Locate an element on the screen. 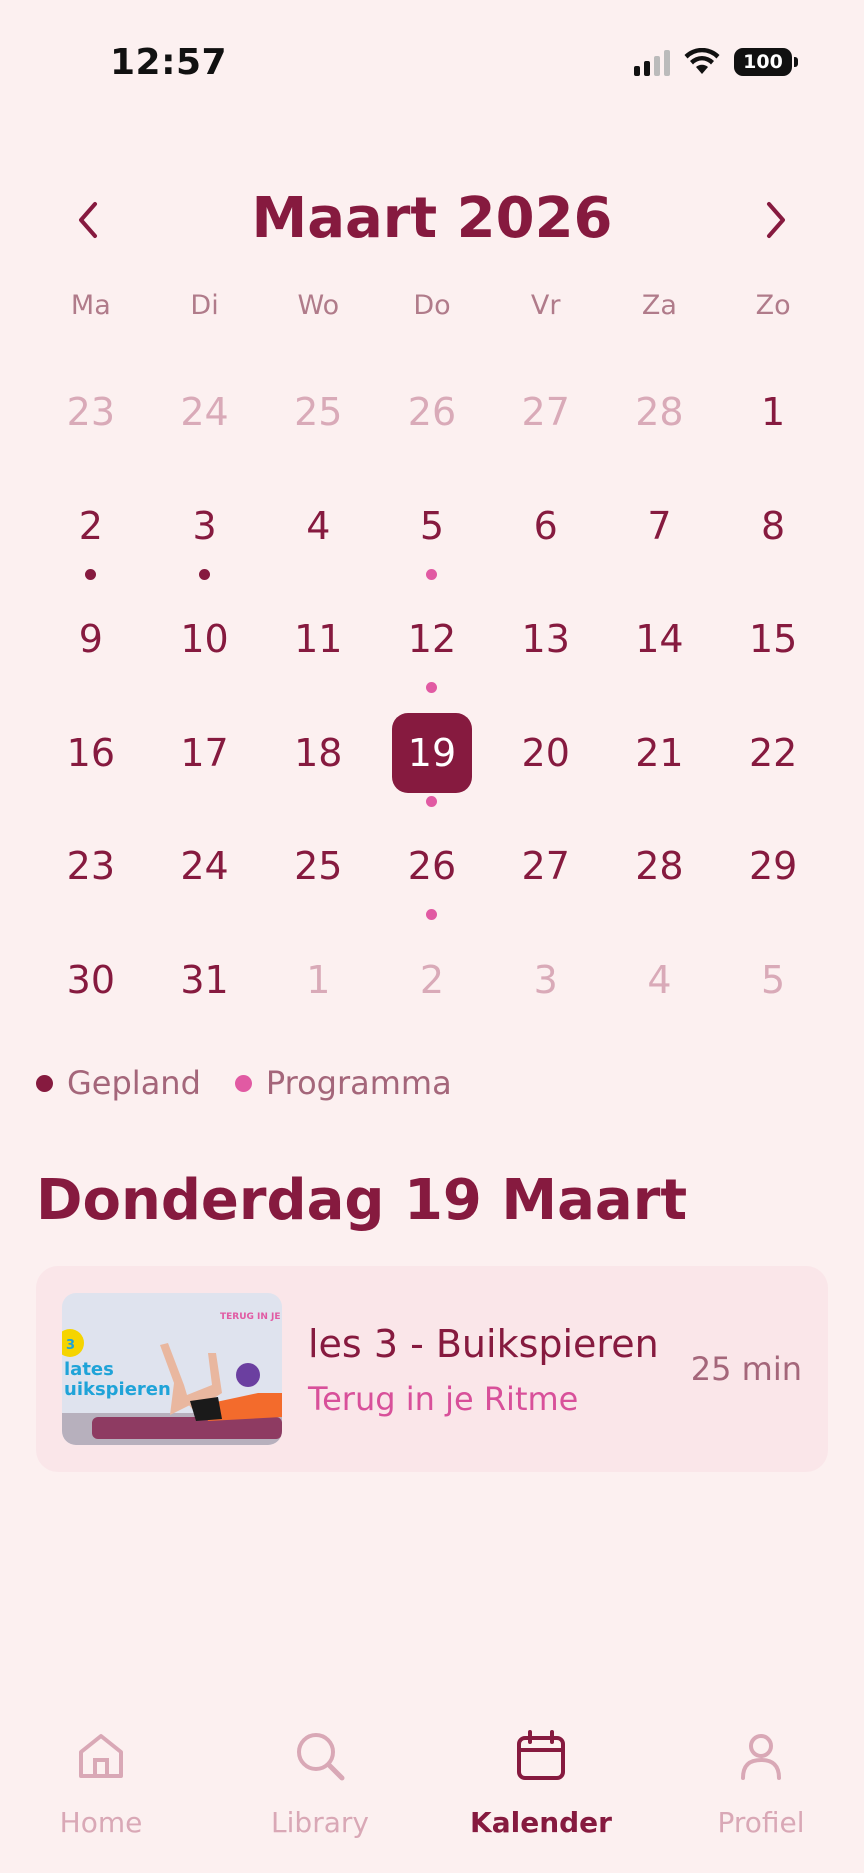  day-number: 10 is located at coordinates (204, 639).